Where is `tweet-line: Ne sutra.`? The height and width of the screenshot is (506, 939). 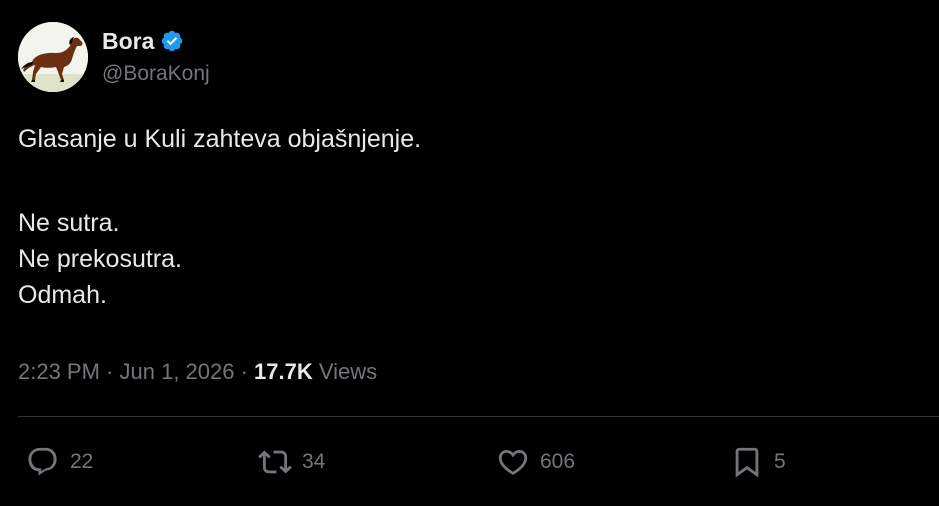
tweet-line: Ne sutra. is located at coordinates (69, 223).